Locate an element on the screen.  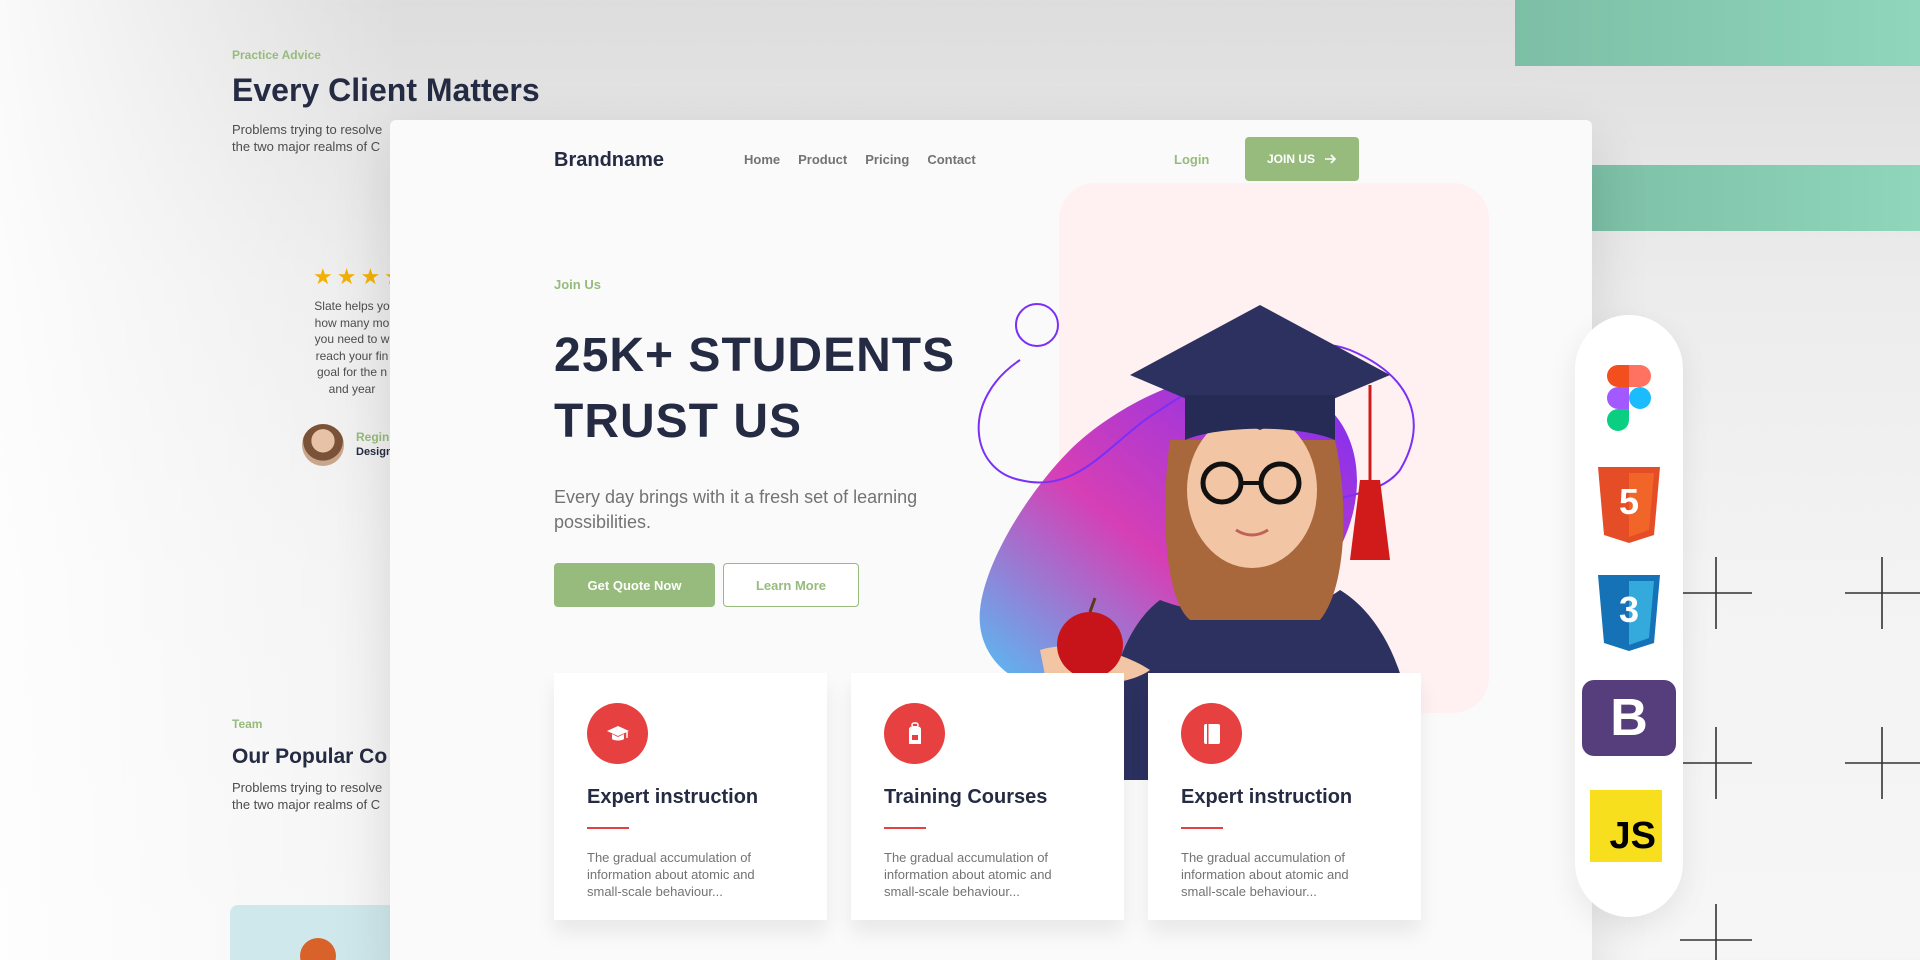
team-desc-line2: the two major realms of C is located at coordinates (306, 804).